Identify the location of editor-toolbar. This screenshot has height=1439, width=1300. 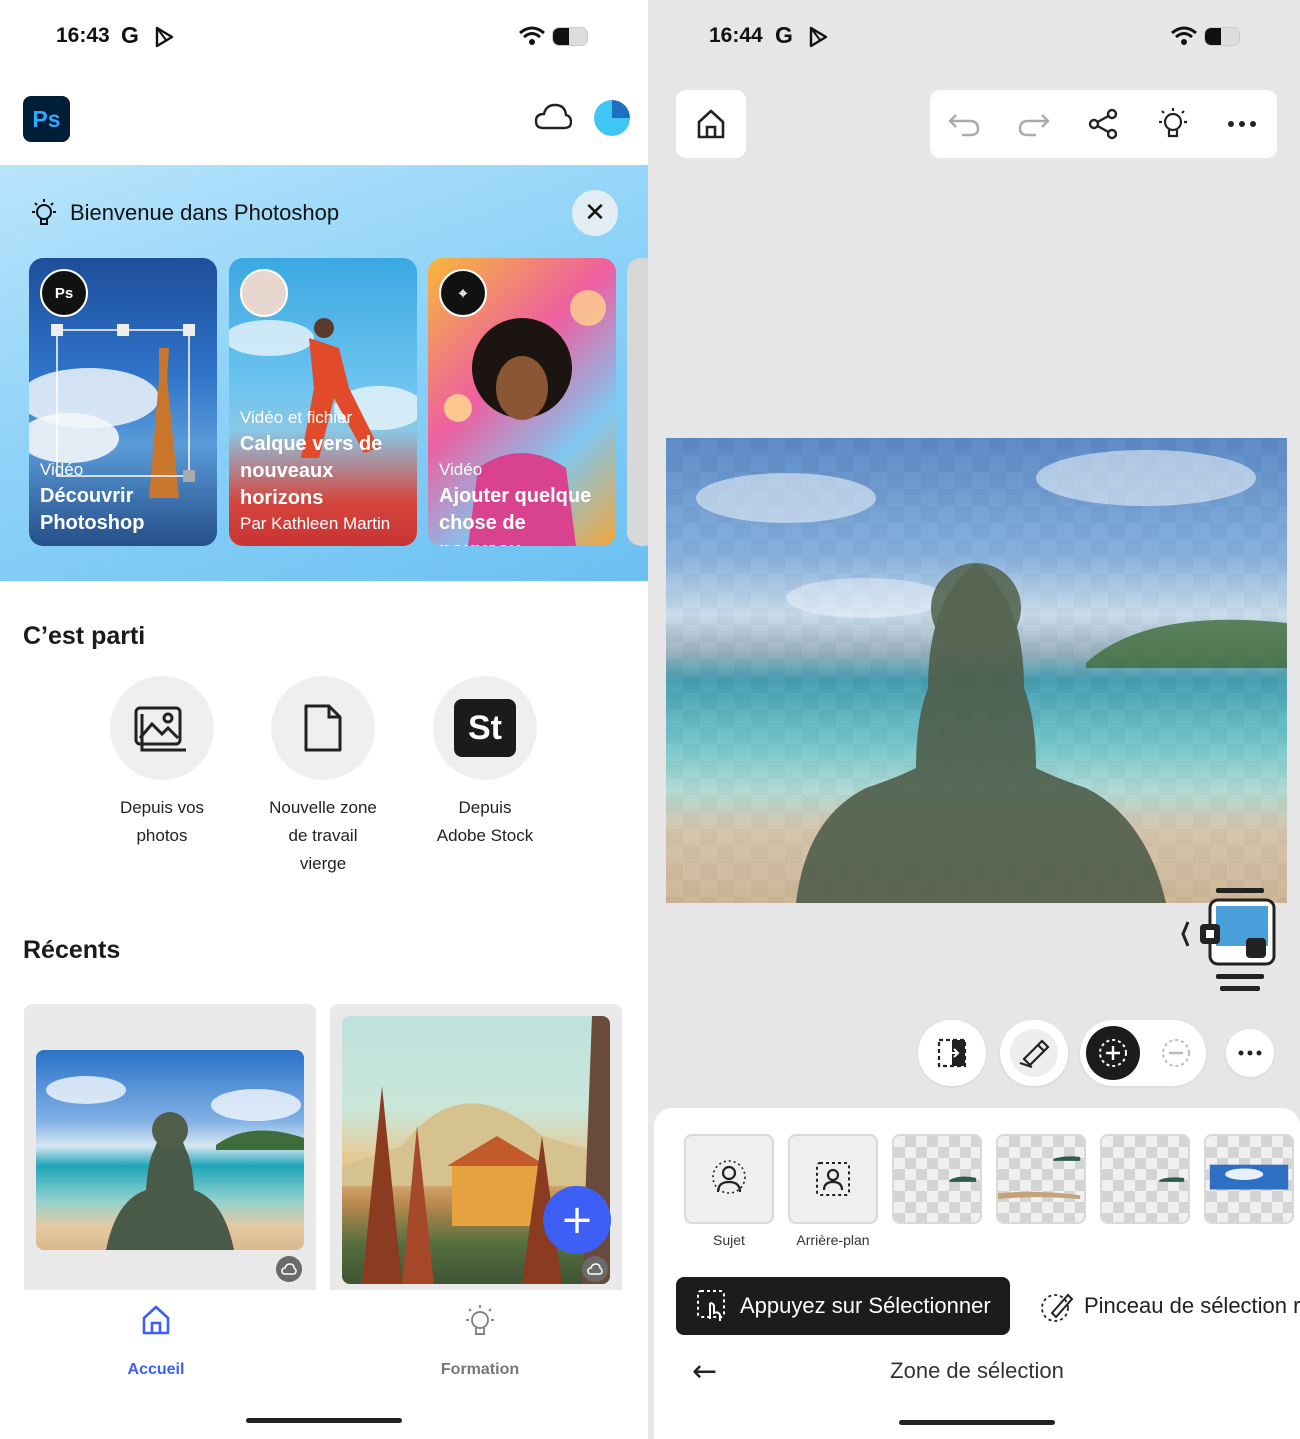
(1103, 124).